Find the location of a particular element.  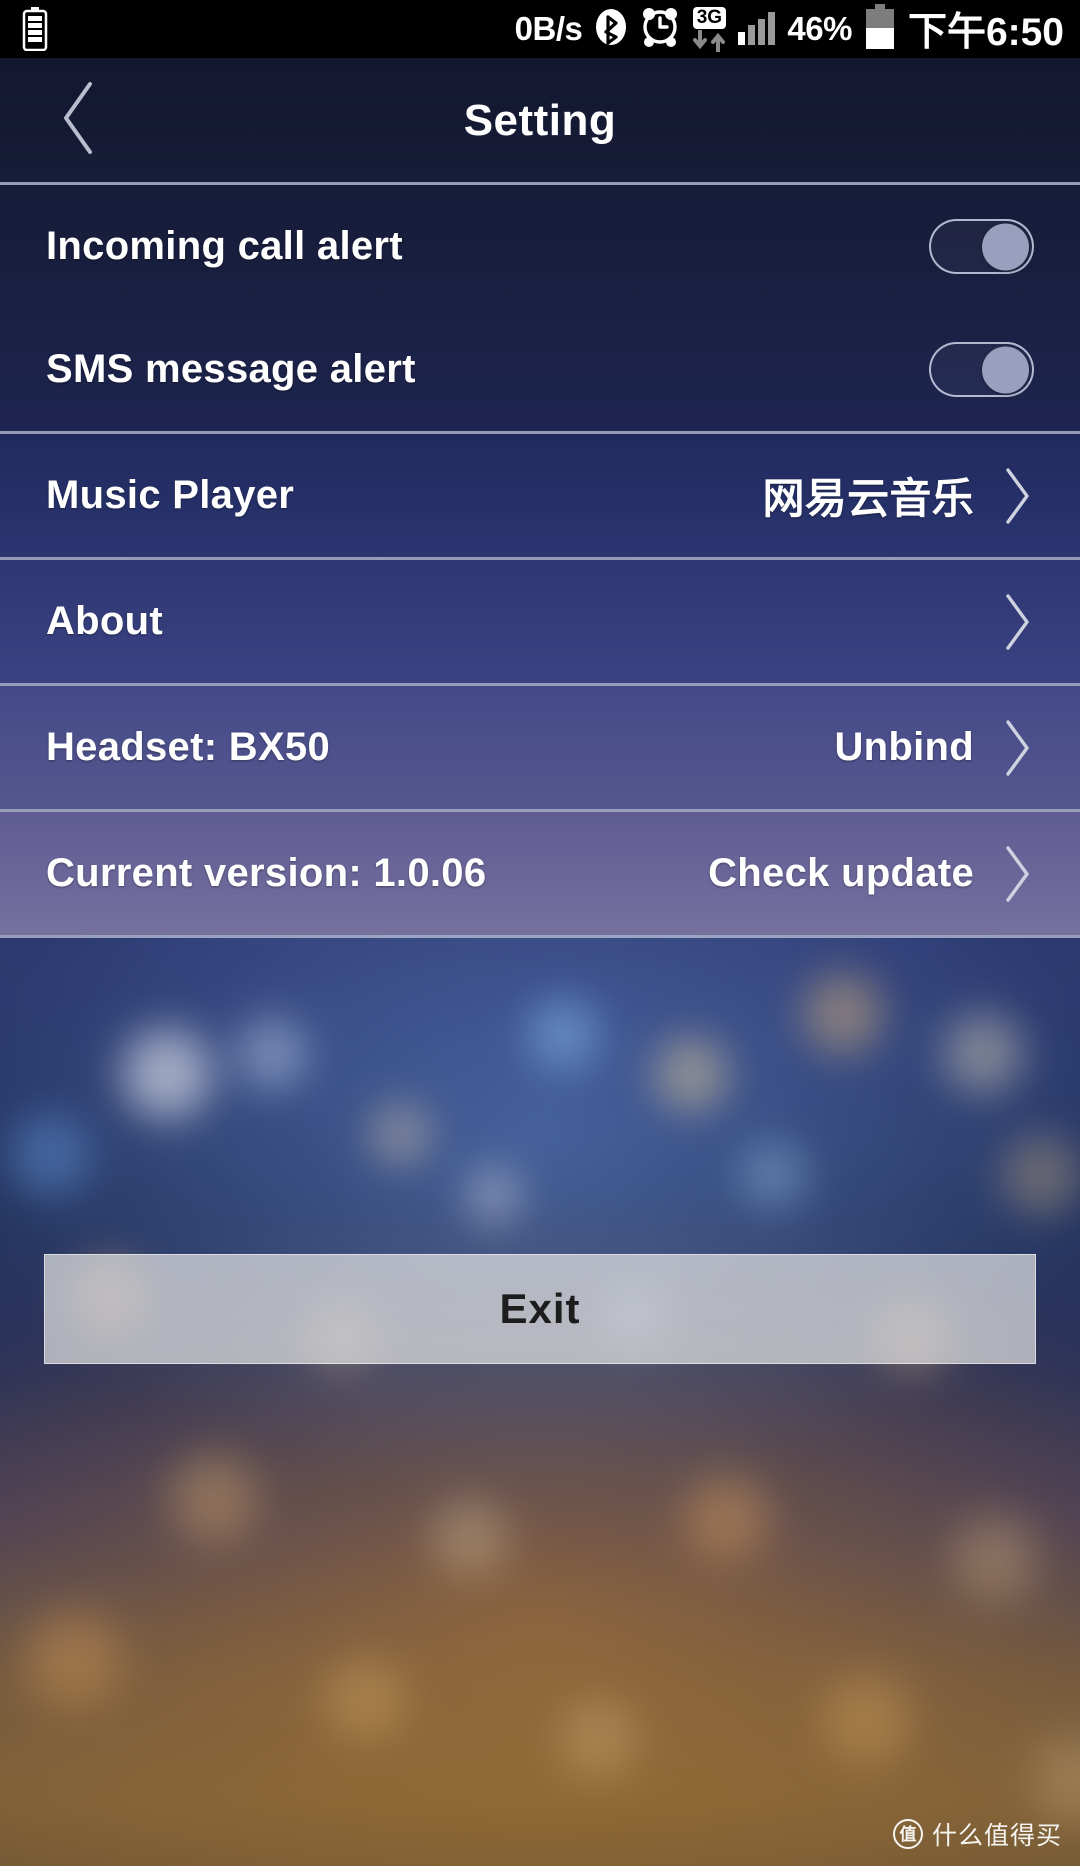

setting-label: Music Player is located at coordinates (170, 495).